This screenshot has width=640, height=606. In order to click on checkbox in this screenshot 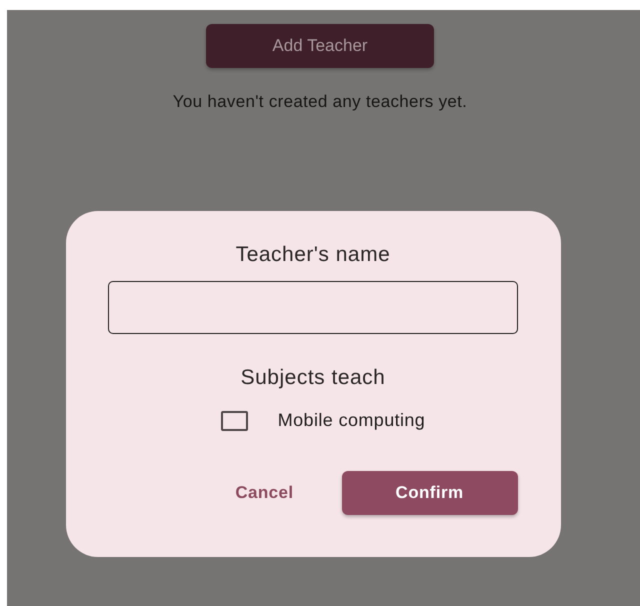, I will do `click(234, 420)`.